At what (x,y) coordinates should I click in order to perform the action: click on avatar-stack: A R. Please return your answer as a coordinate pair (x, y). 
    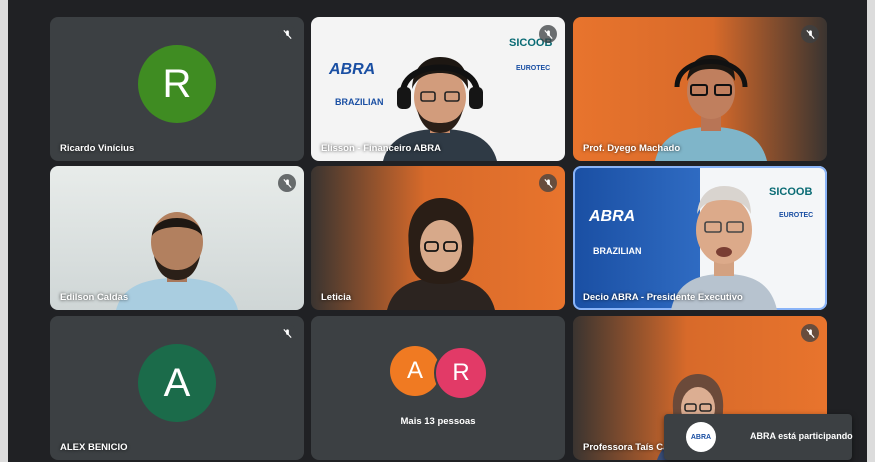
    Looking at the image, I should click on (439, 373).